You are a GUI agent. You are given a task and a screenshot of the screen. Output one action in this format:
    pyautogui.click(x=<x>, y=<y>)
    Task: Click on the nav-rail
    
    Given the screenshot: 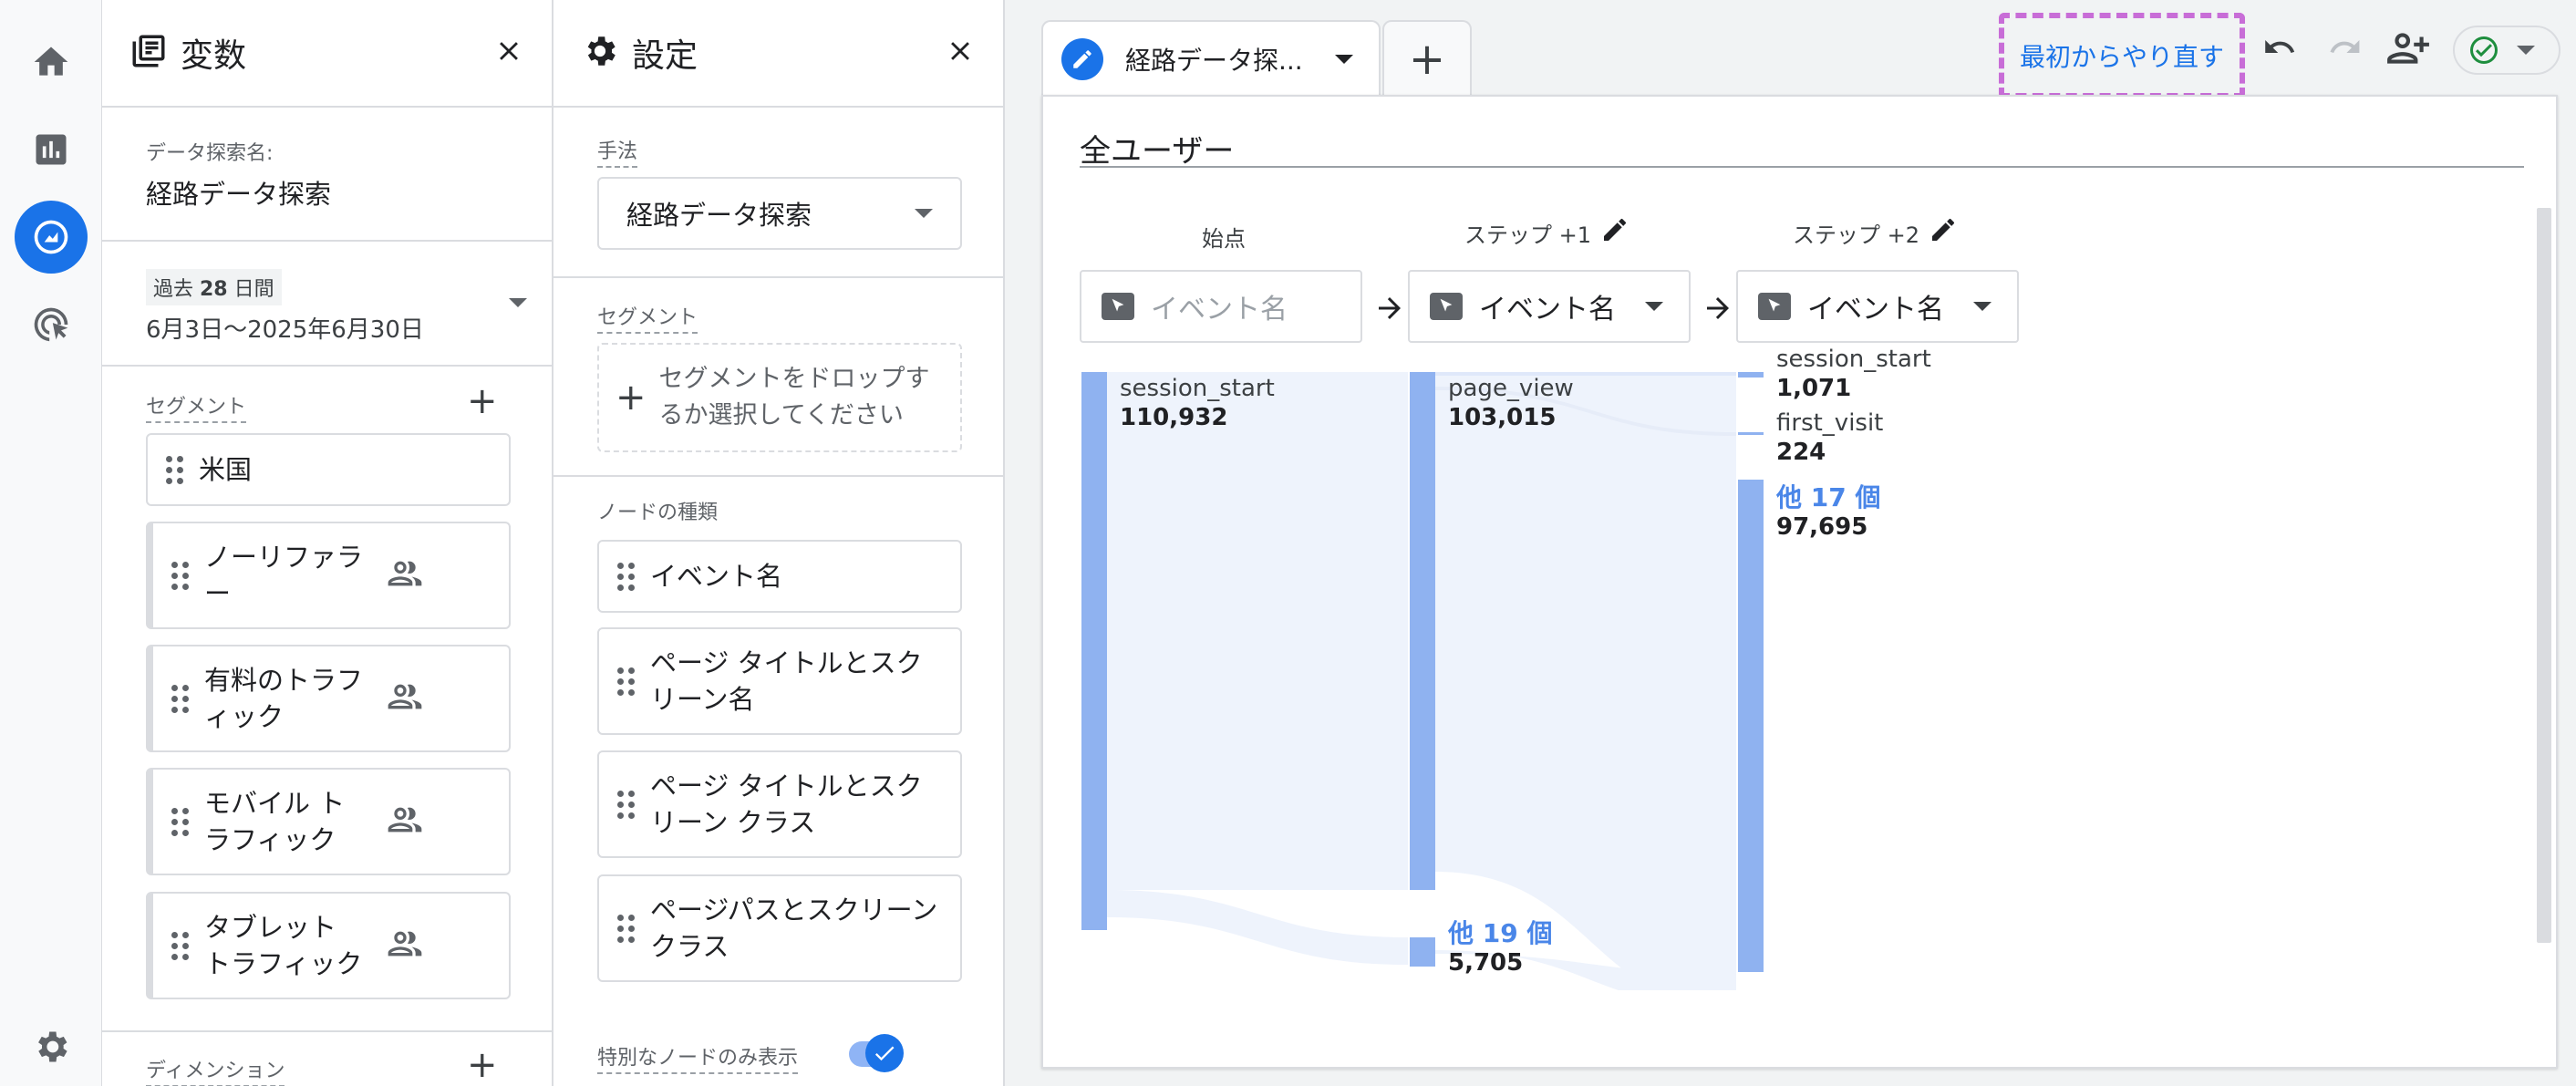 What is the action you would take?
    pyautogui.click(x=51, y=543)
    